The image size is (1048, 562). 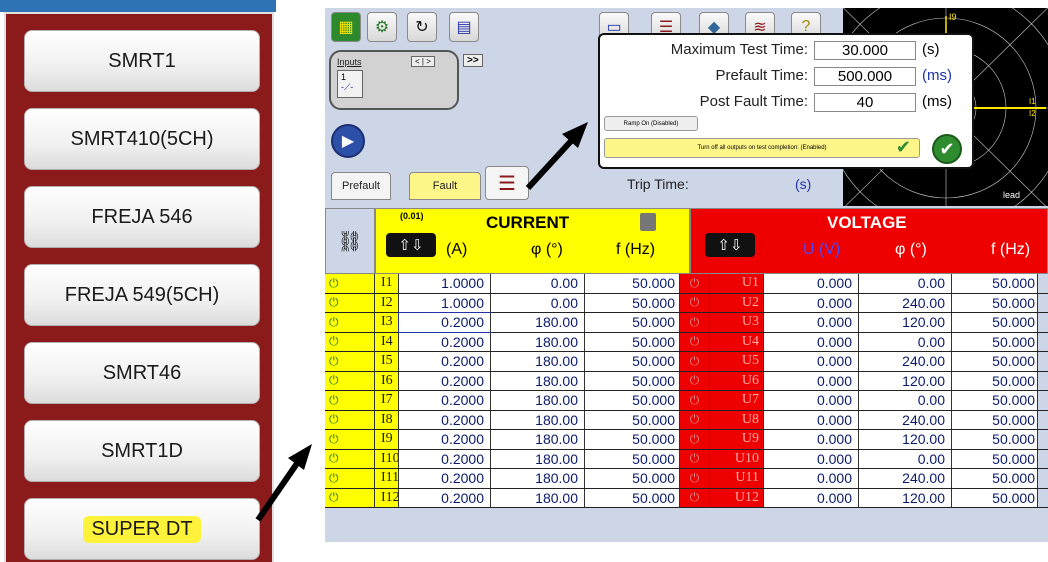 What do you see at coordinates (142, 295) in the screenshot?
I see `device-button-freja549: FREJA 549(5CH)` at bounding box center [142, 295].